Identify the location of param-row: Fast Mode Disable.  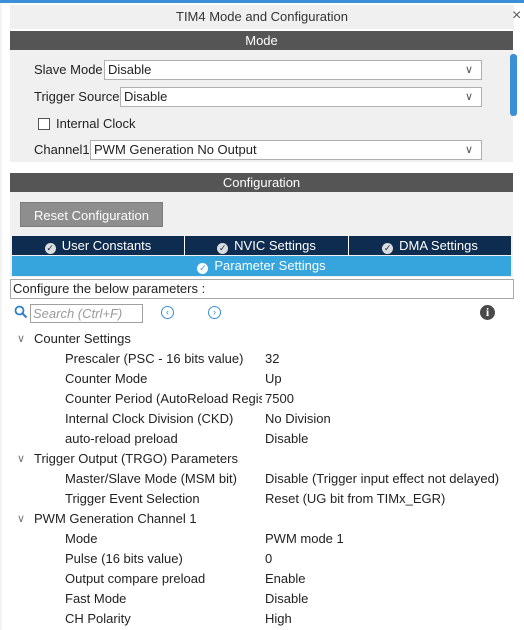
(261, 599).